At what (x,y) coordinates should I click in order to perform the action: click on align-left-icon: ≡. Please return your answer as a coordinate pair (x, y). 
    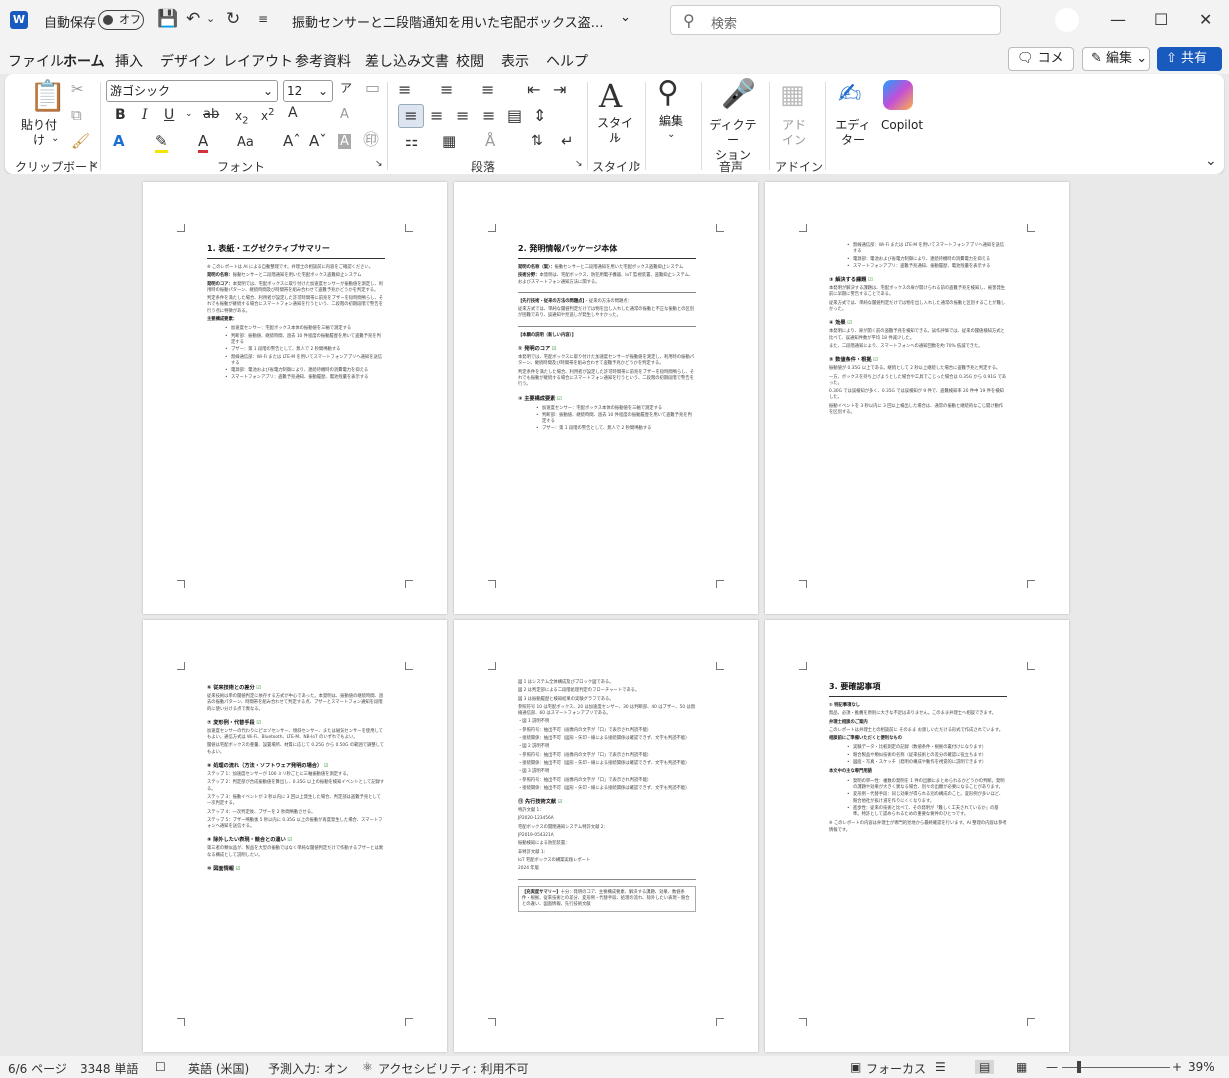
    Looking at the image, I should click on (411, 116).